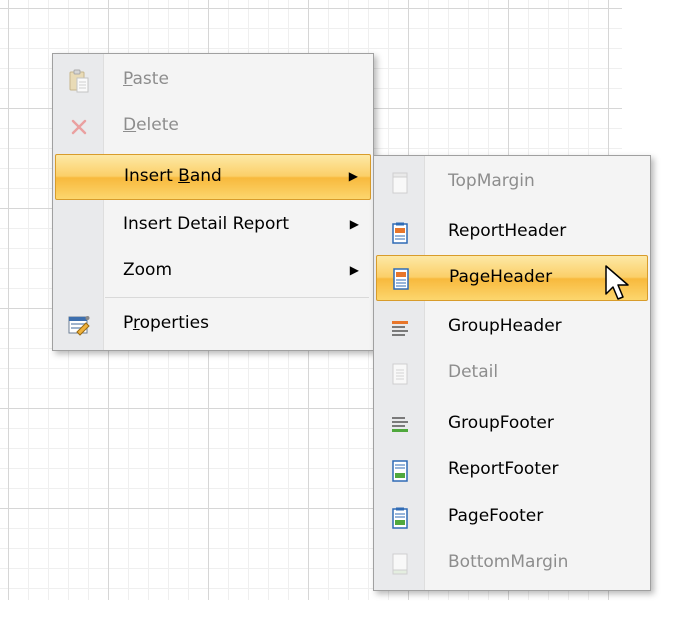 The image size is (691, 623). What do you see at coordinates (508, 562) in the screenshot?
I see `submenu-item-label: BottomMargin` at bounding box center [508, 562].